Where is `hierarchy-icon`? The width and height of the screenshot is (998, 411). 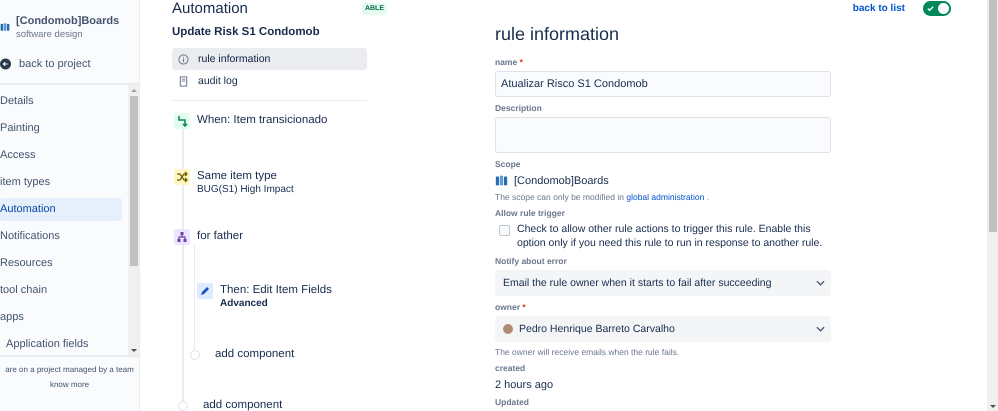
hierarchy-icon is located at coordinates (182, 237).